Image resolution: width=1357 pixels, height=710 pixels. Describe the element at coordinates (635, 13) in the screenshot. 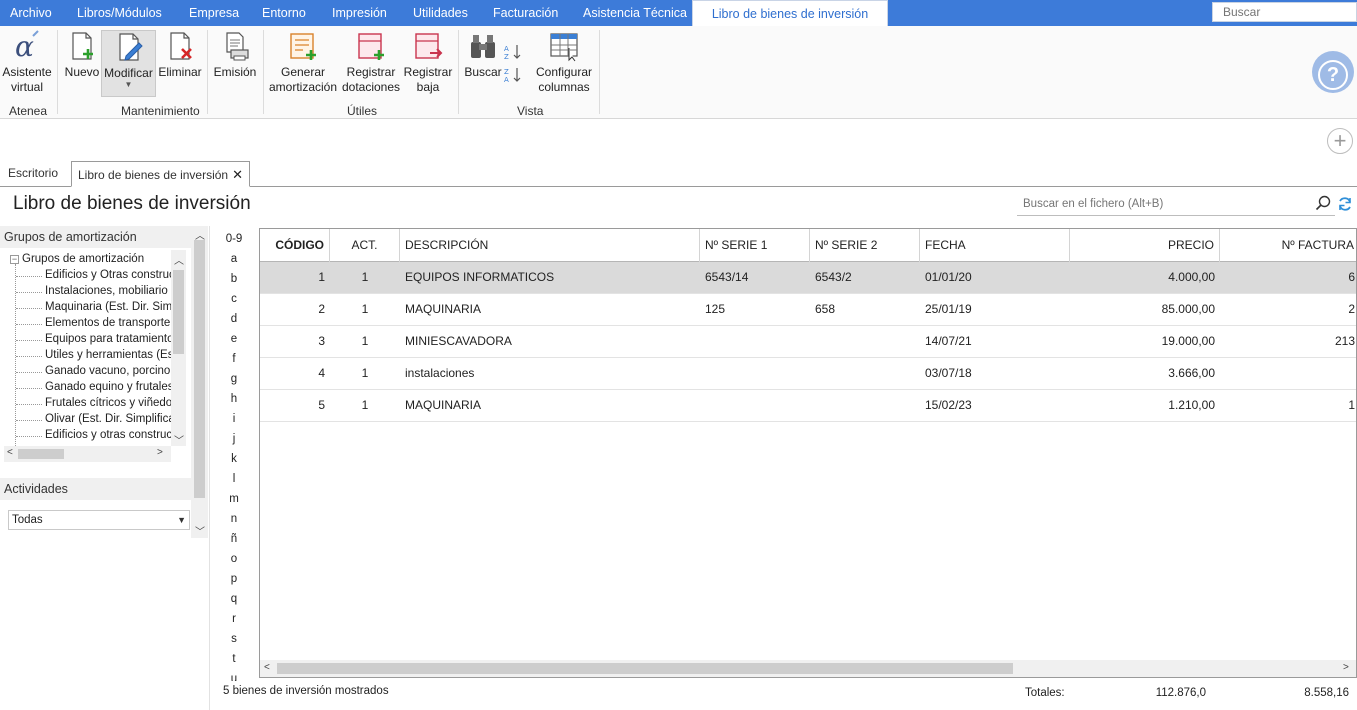

I see `menu-asistencia-tecnica: Asistencia Técnica` at that location.